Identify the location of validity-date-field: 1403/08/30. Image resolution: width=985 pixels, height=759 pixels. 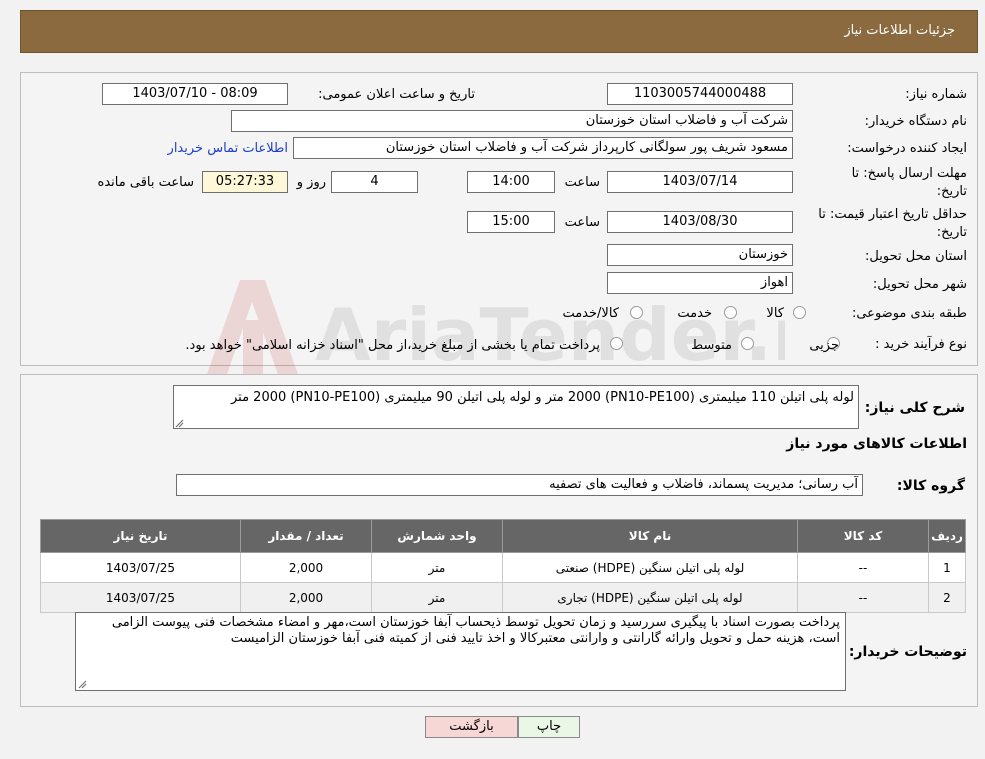
(700, 222).